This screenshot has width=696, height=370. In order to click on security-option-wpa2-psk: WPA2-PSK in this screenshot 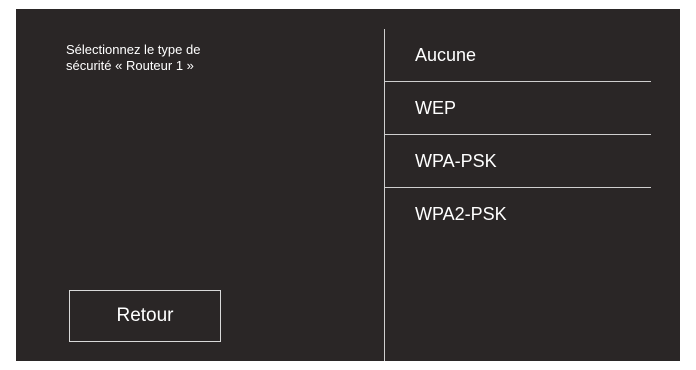, I will do `click(518, 214)`.